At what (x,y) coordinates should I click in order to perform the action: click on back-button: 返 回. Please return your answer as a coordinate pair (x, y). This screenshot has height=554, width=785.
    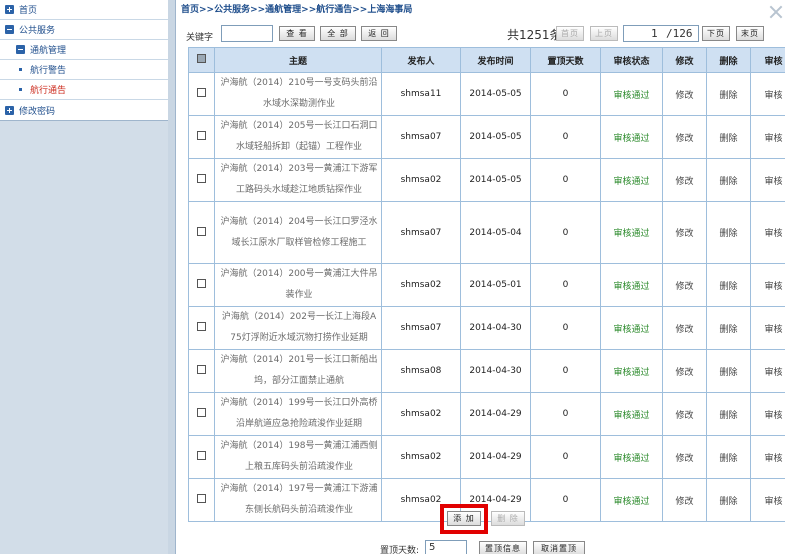
    Looking at the image, I should click on (379, 33).